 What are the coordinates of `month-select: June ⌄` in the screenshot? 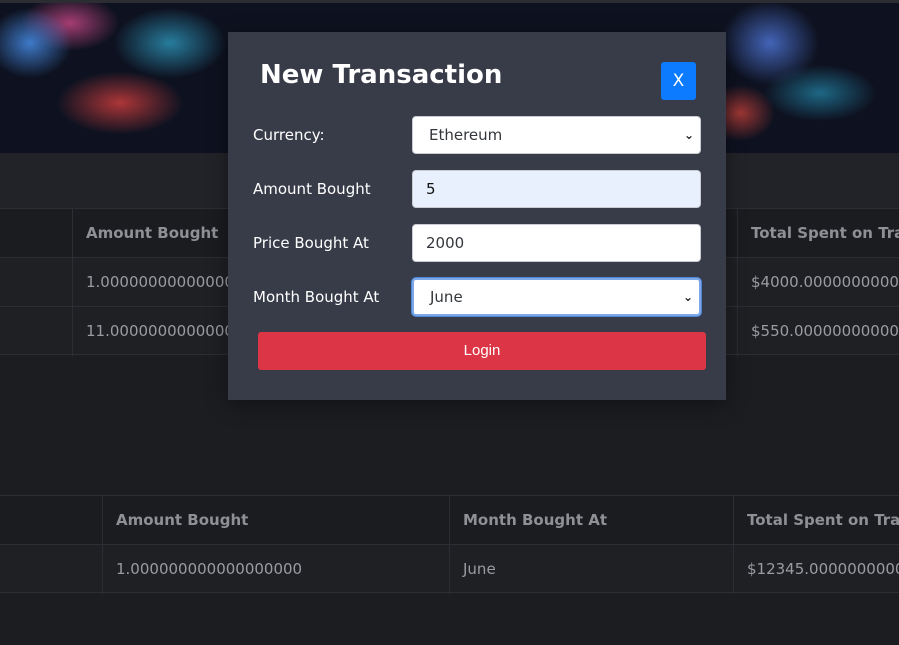 It's located at (556, 297).